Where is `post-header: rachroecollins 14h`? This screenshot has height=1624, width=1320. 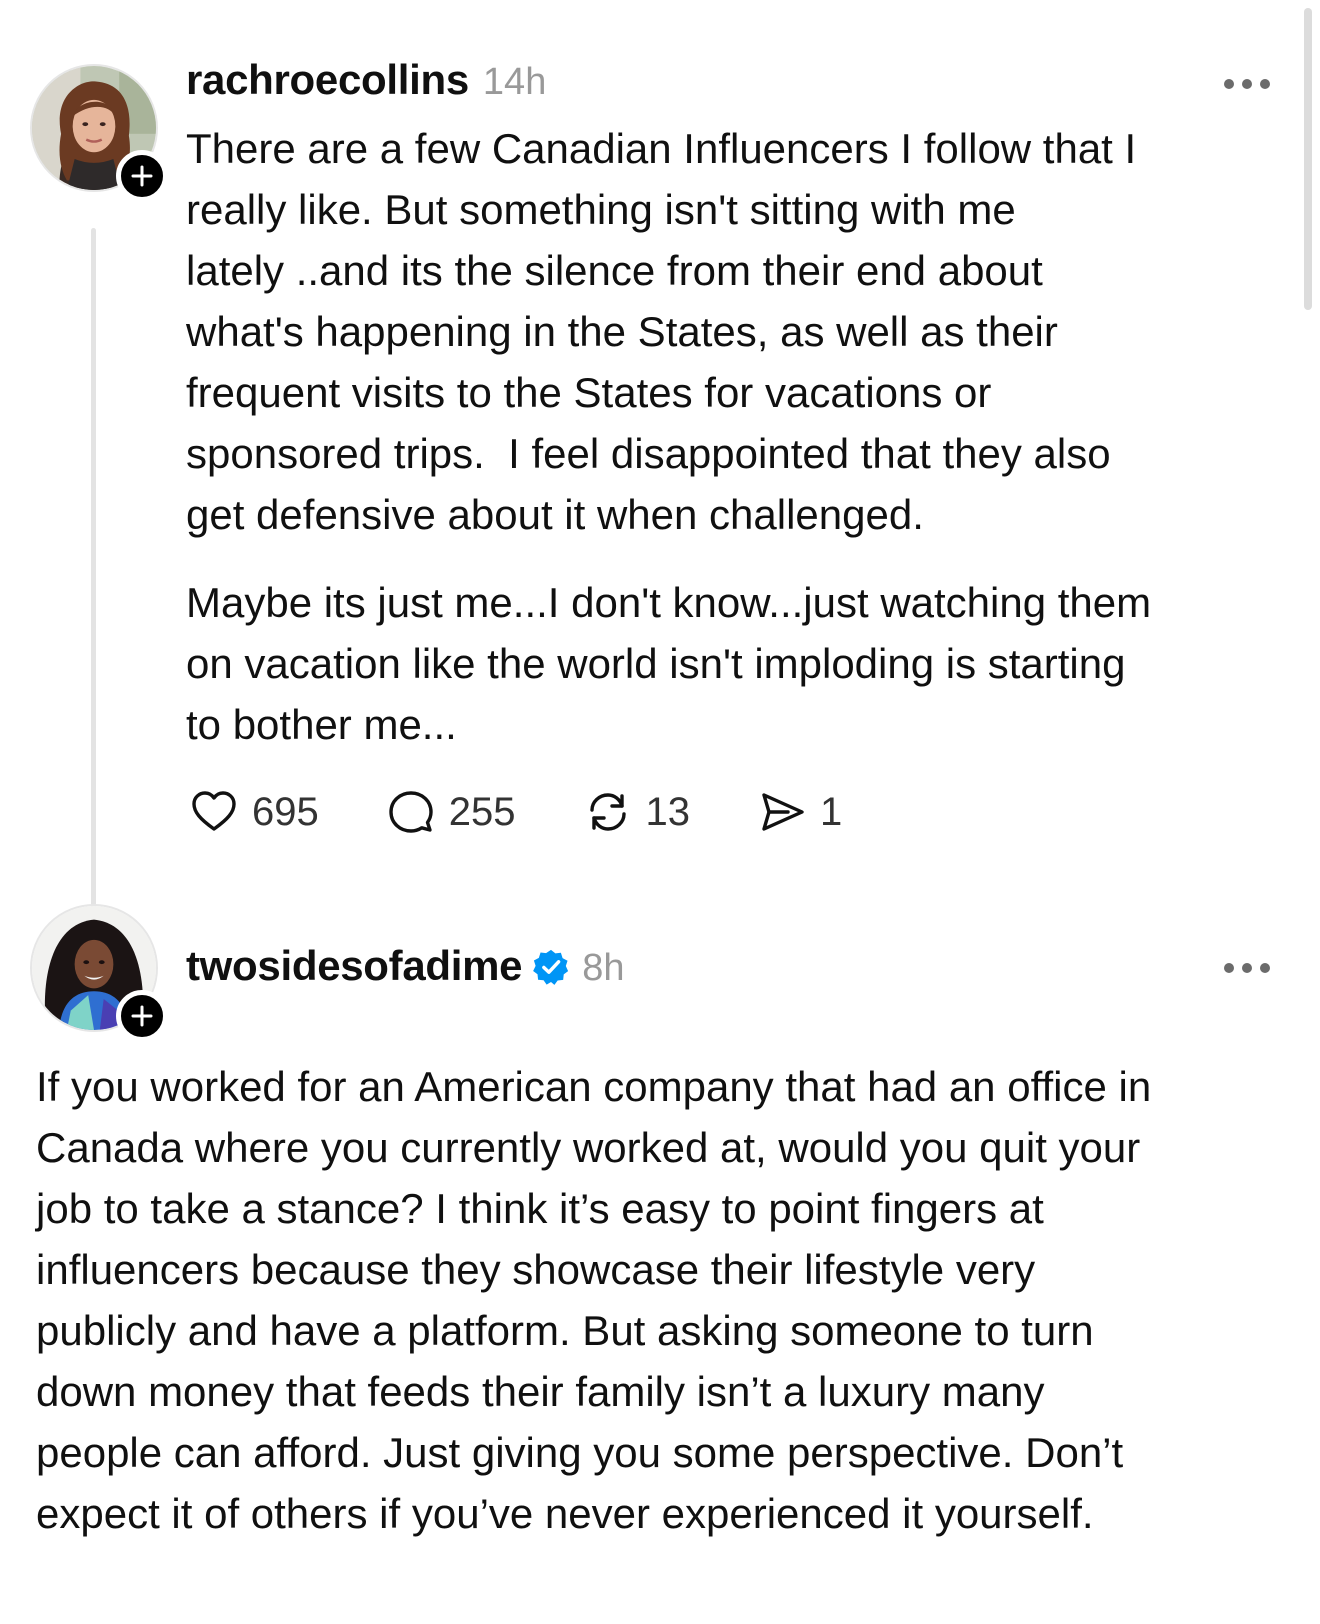
post-header: rachroecollins 14h is located at coordinates (366, 80).